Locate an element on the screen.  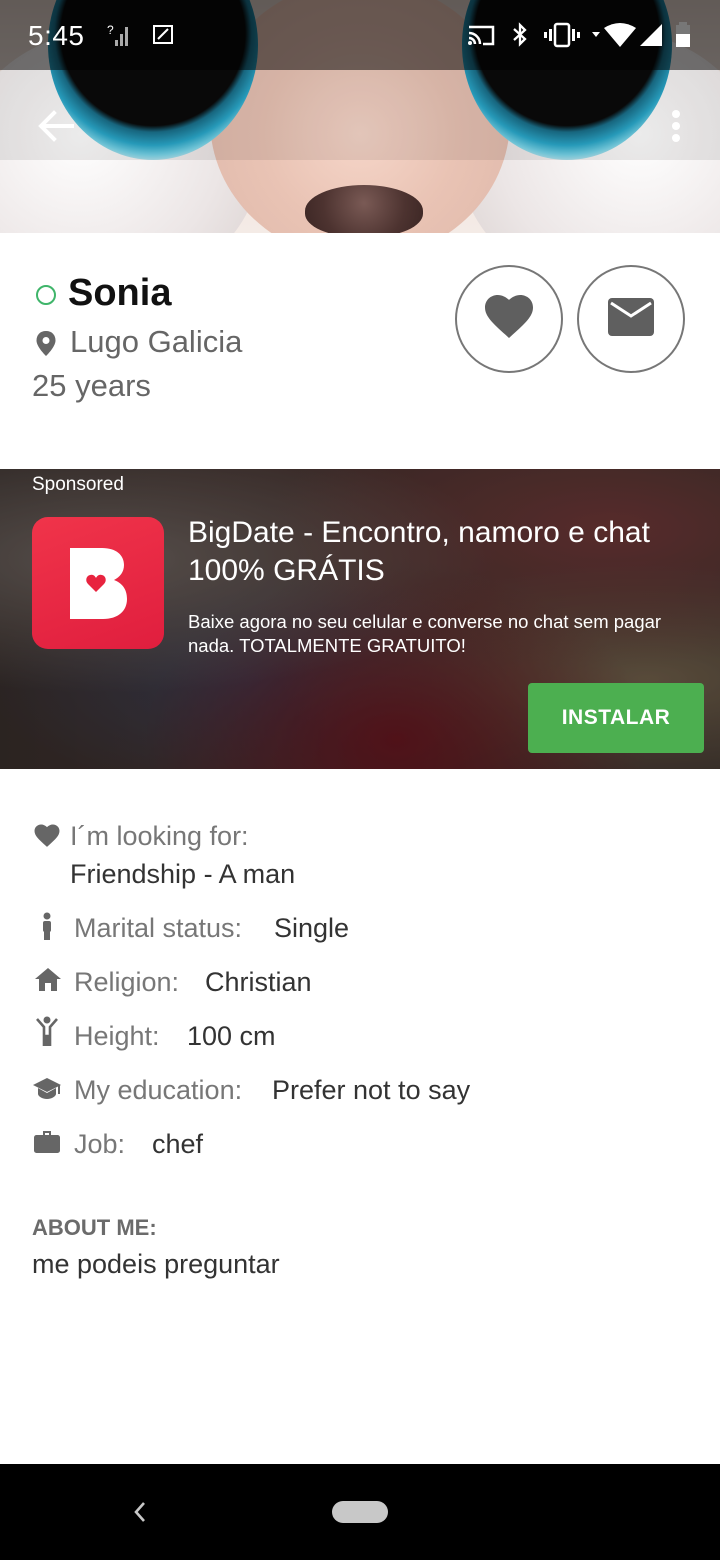
arrow-back-icon is located at coordinates (56, 126).